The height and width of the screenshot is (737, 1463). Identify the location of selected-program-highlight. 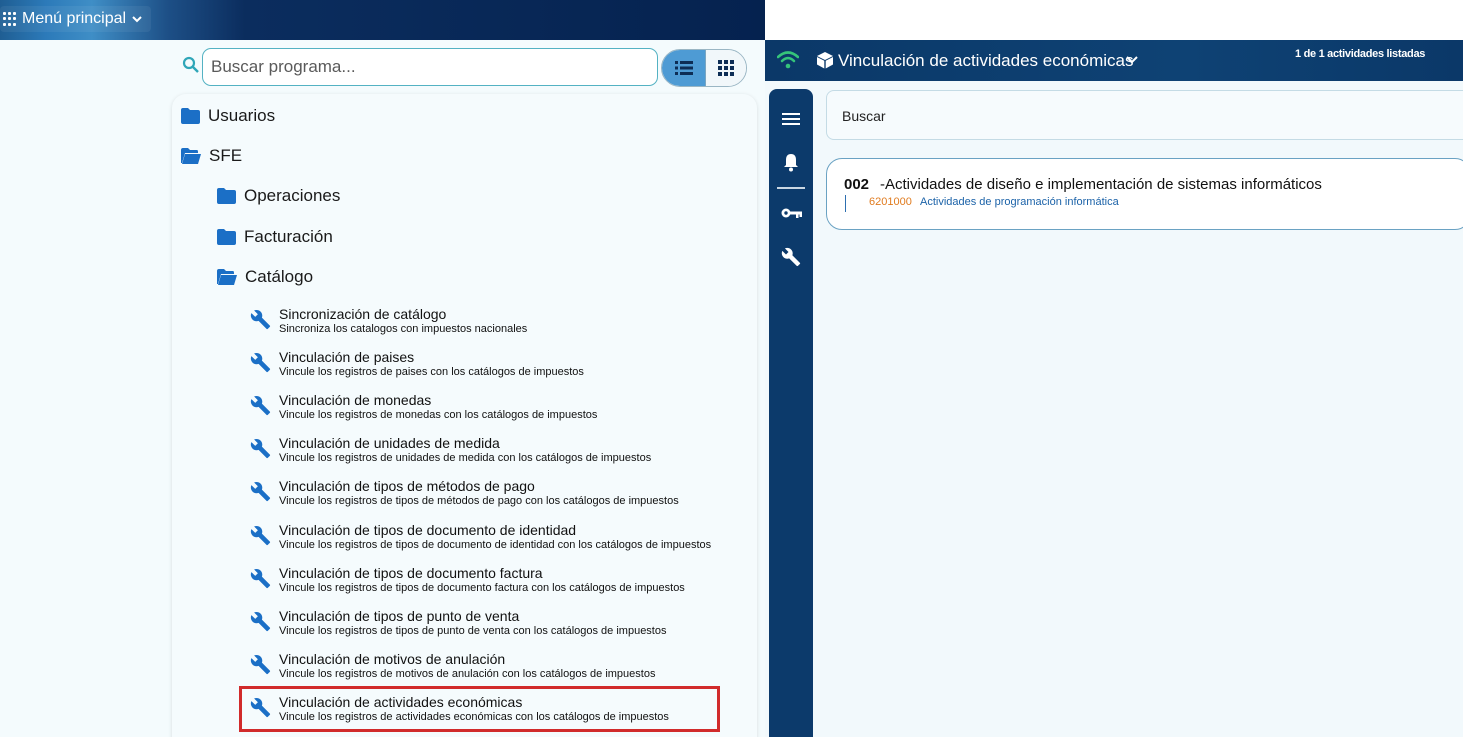
(479, 709).